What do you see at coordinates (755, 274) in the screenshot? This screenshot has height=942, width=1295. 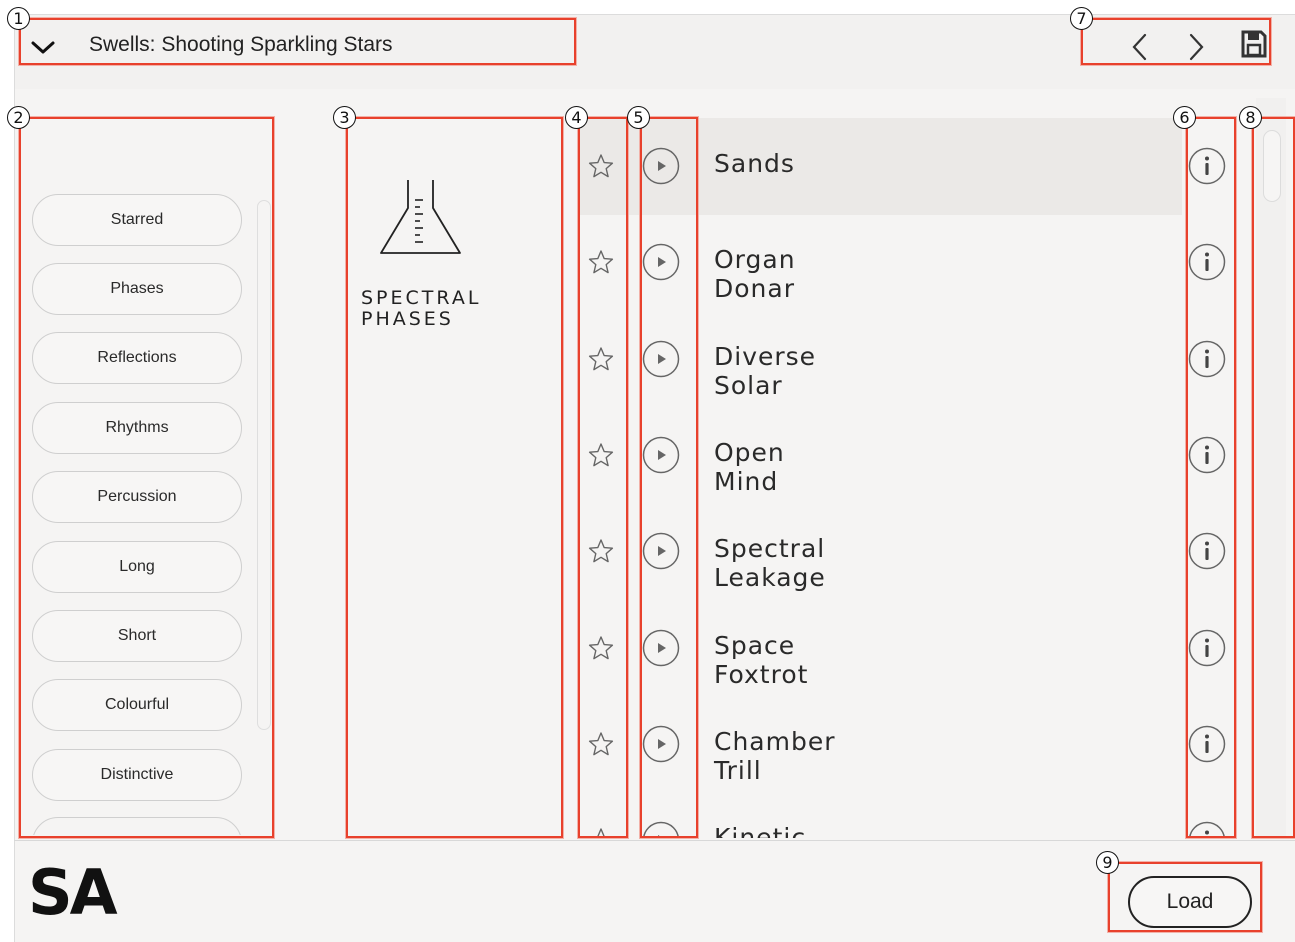 I see `preset-name: Organ Donar` at bounding box center [755, 274].